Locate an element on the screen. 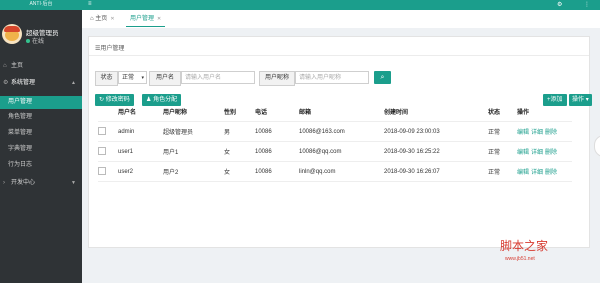 Image resolution: width=600 pixels, height=283 pixels. tab-bar: ⌂ 主页 ✕ 用户管理 ✕ is located at coordinates (341, 19).